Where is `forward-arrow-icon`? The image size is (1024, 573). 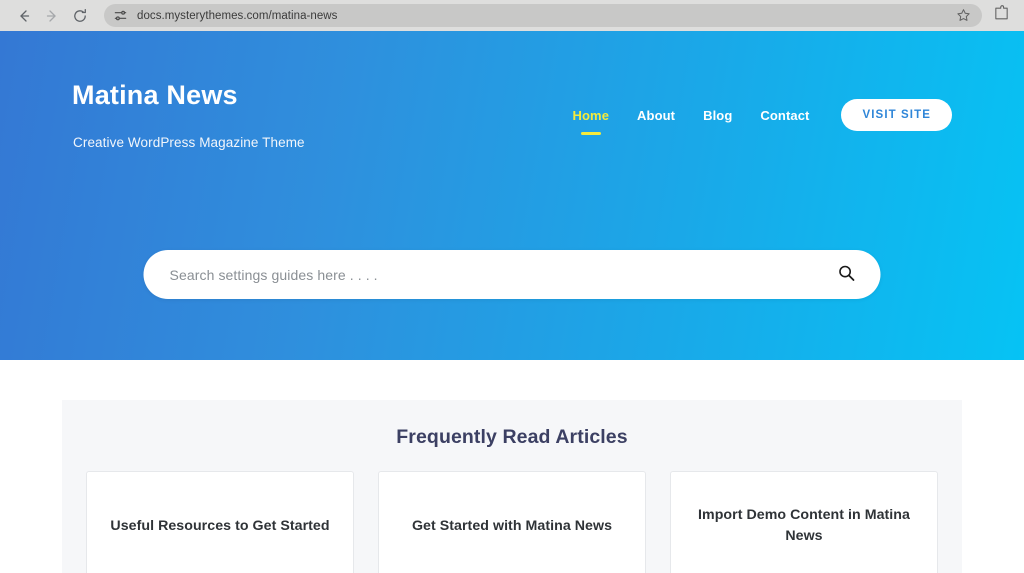
forward-arrow-icon is located at coordinates (52, 16).